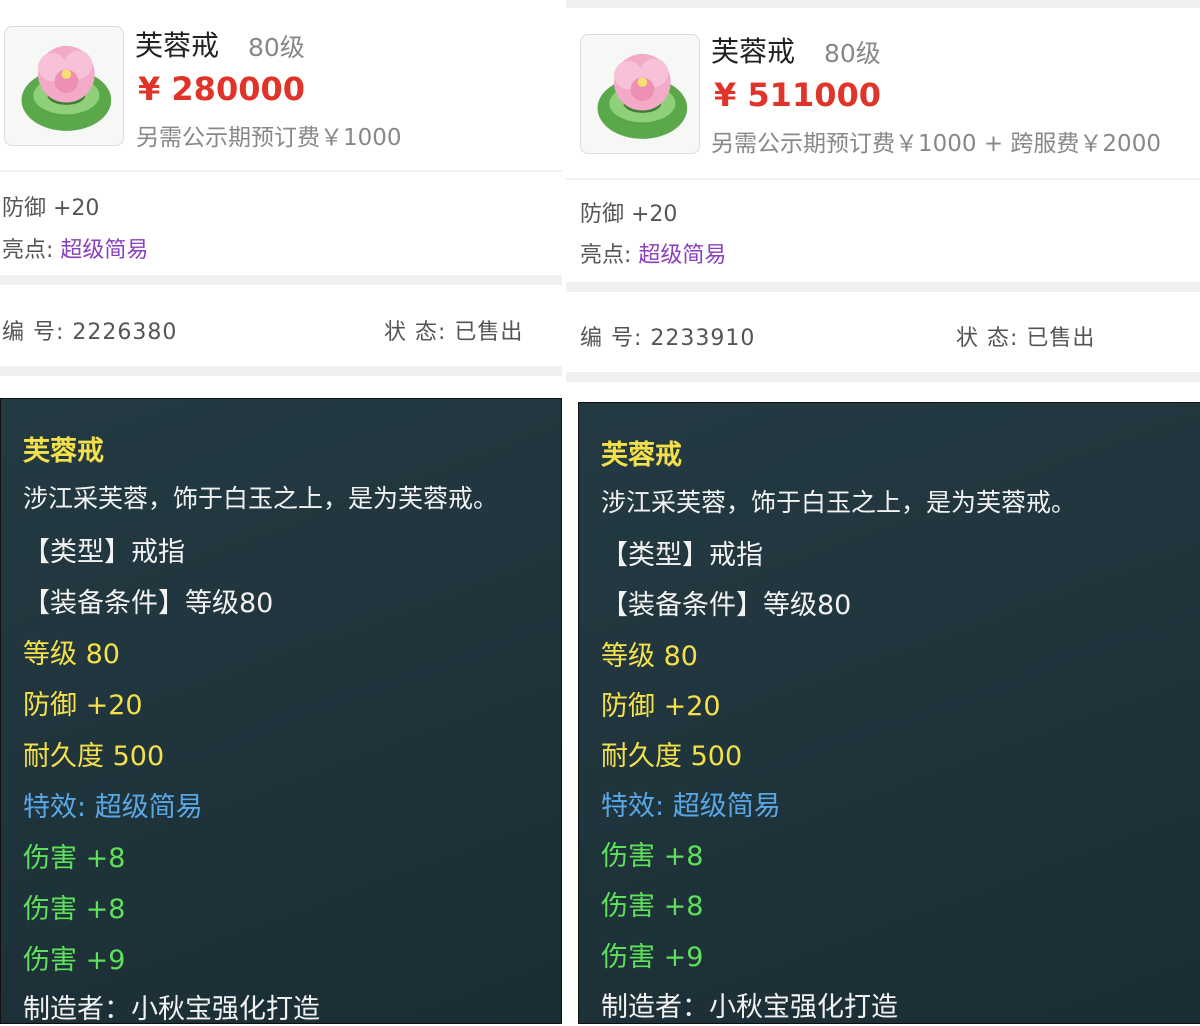  I want to click on reservation-fee: 另需公示期预订费￥1000, so click(269, 138).